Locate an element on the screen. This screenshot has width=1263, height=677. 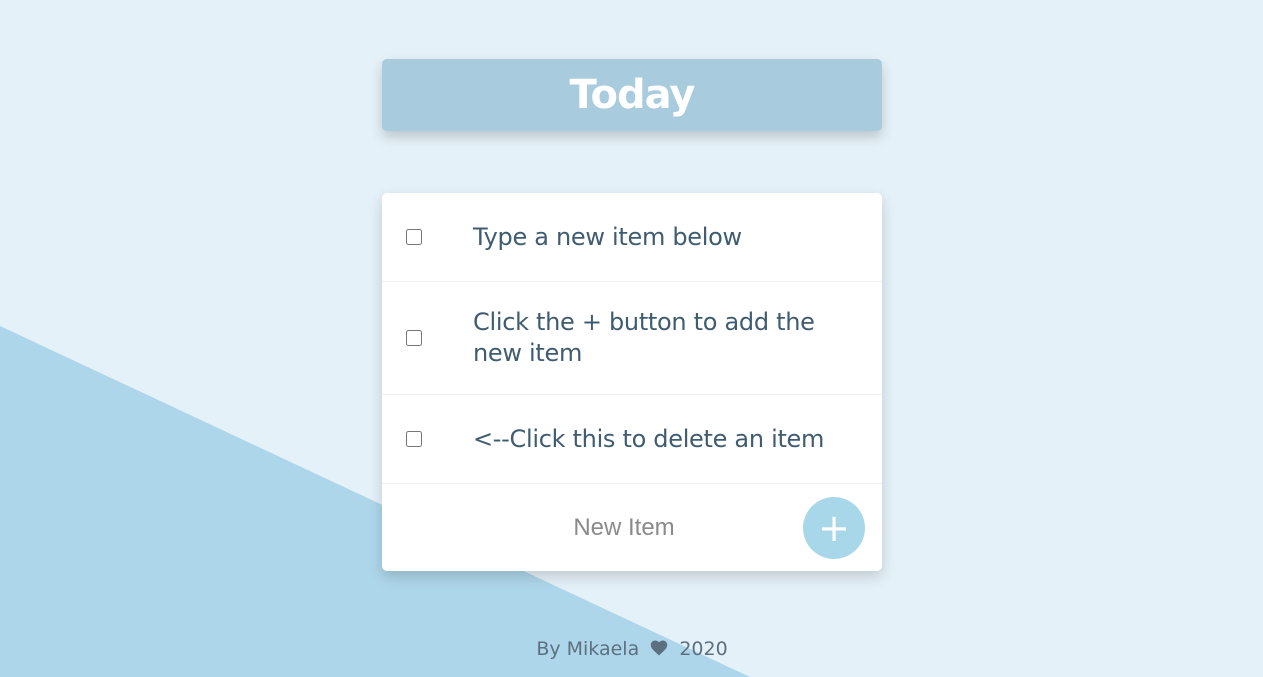
new-item-input is located at coordinates (624, 528).